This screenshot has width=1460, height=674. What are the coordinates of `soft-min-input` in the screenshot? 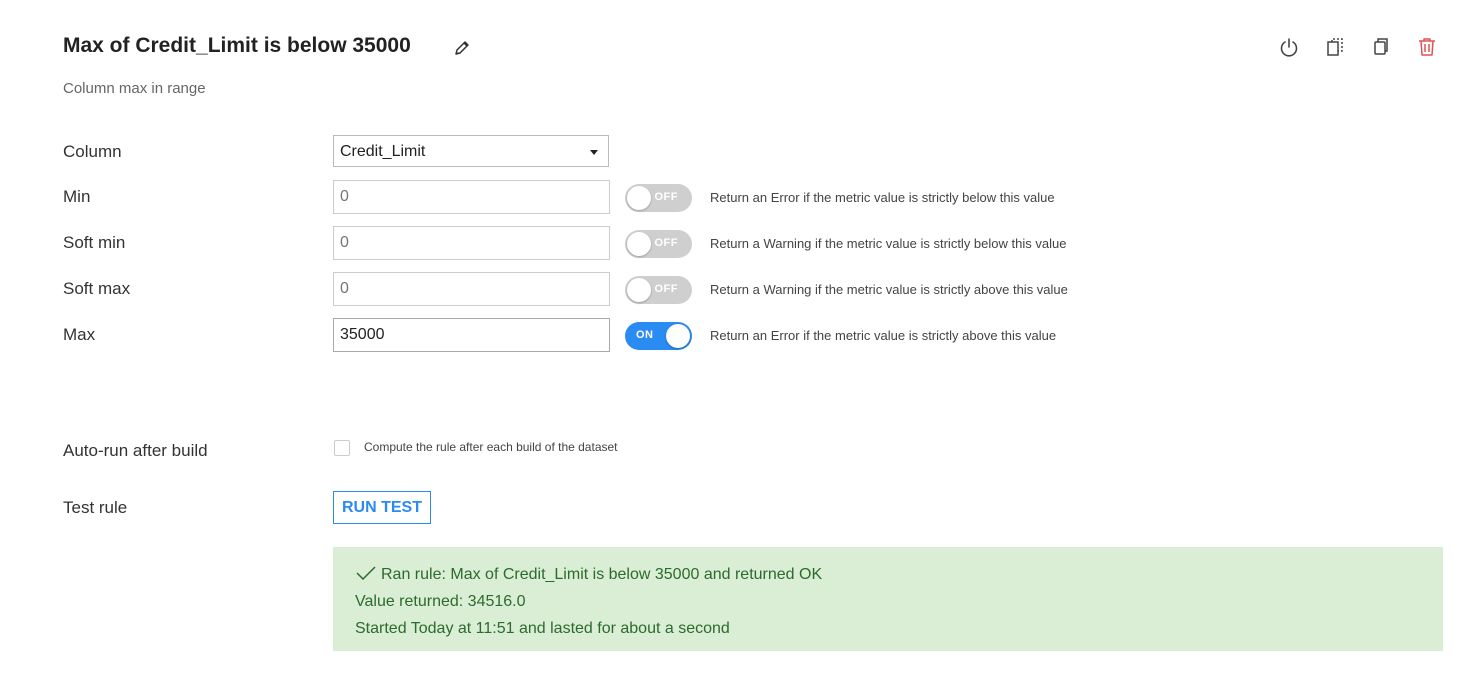 It's located at (471, 243).